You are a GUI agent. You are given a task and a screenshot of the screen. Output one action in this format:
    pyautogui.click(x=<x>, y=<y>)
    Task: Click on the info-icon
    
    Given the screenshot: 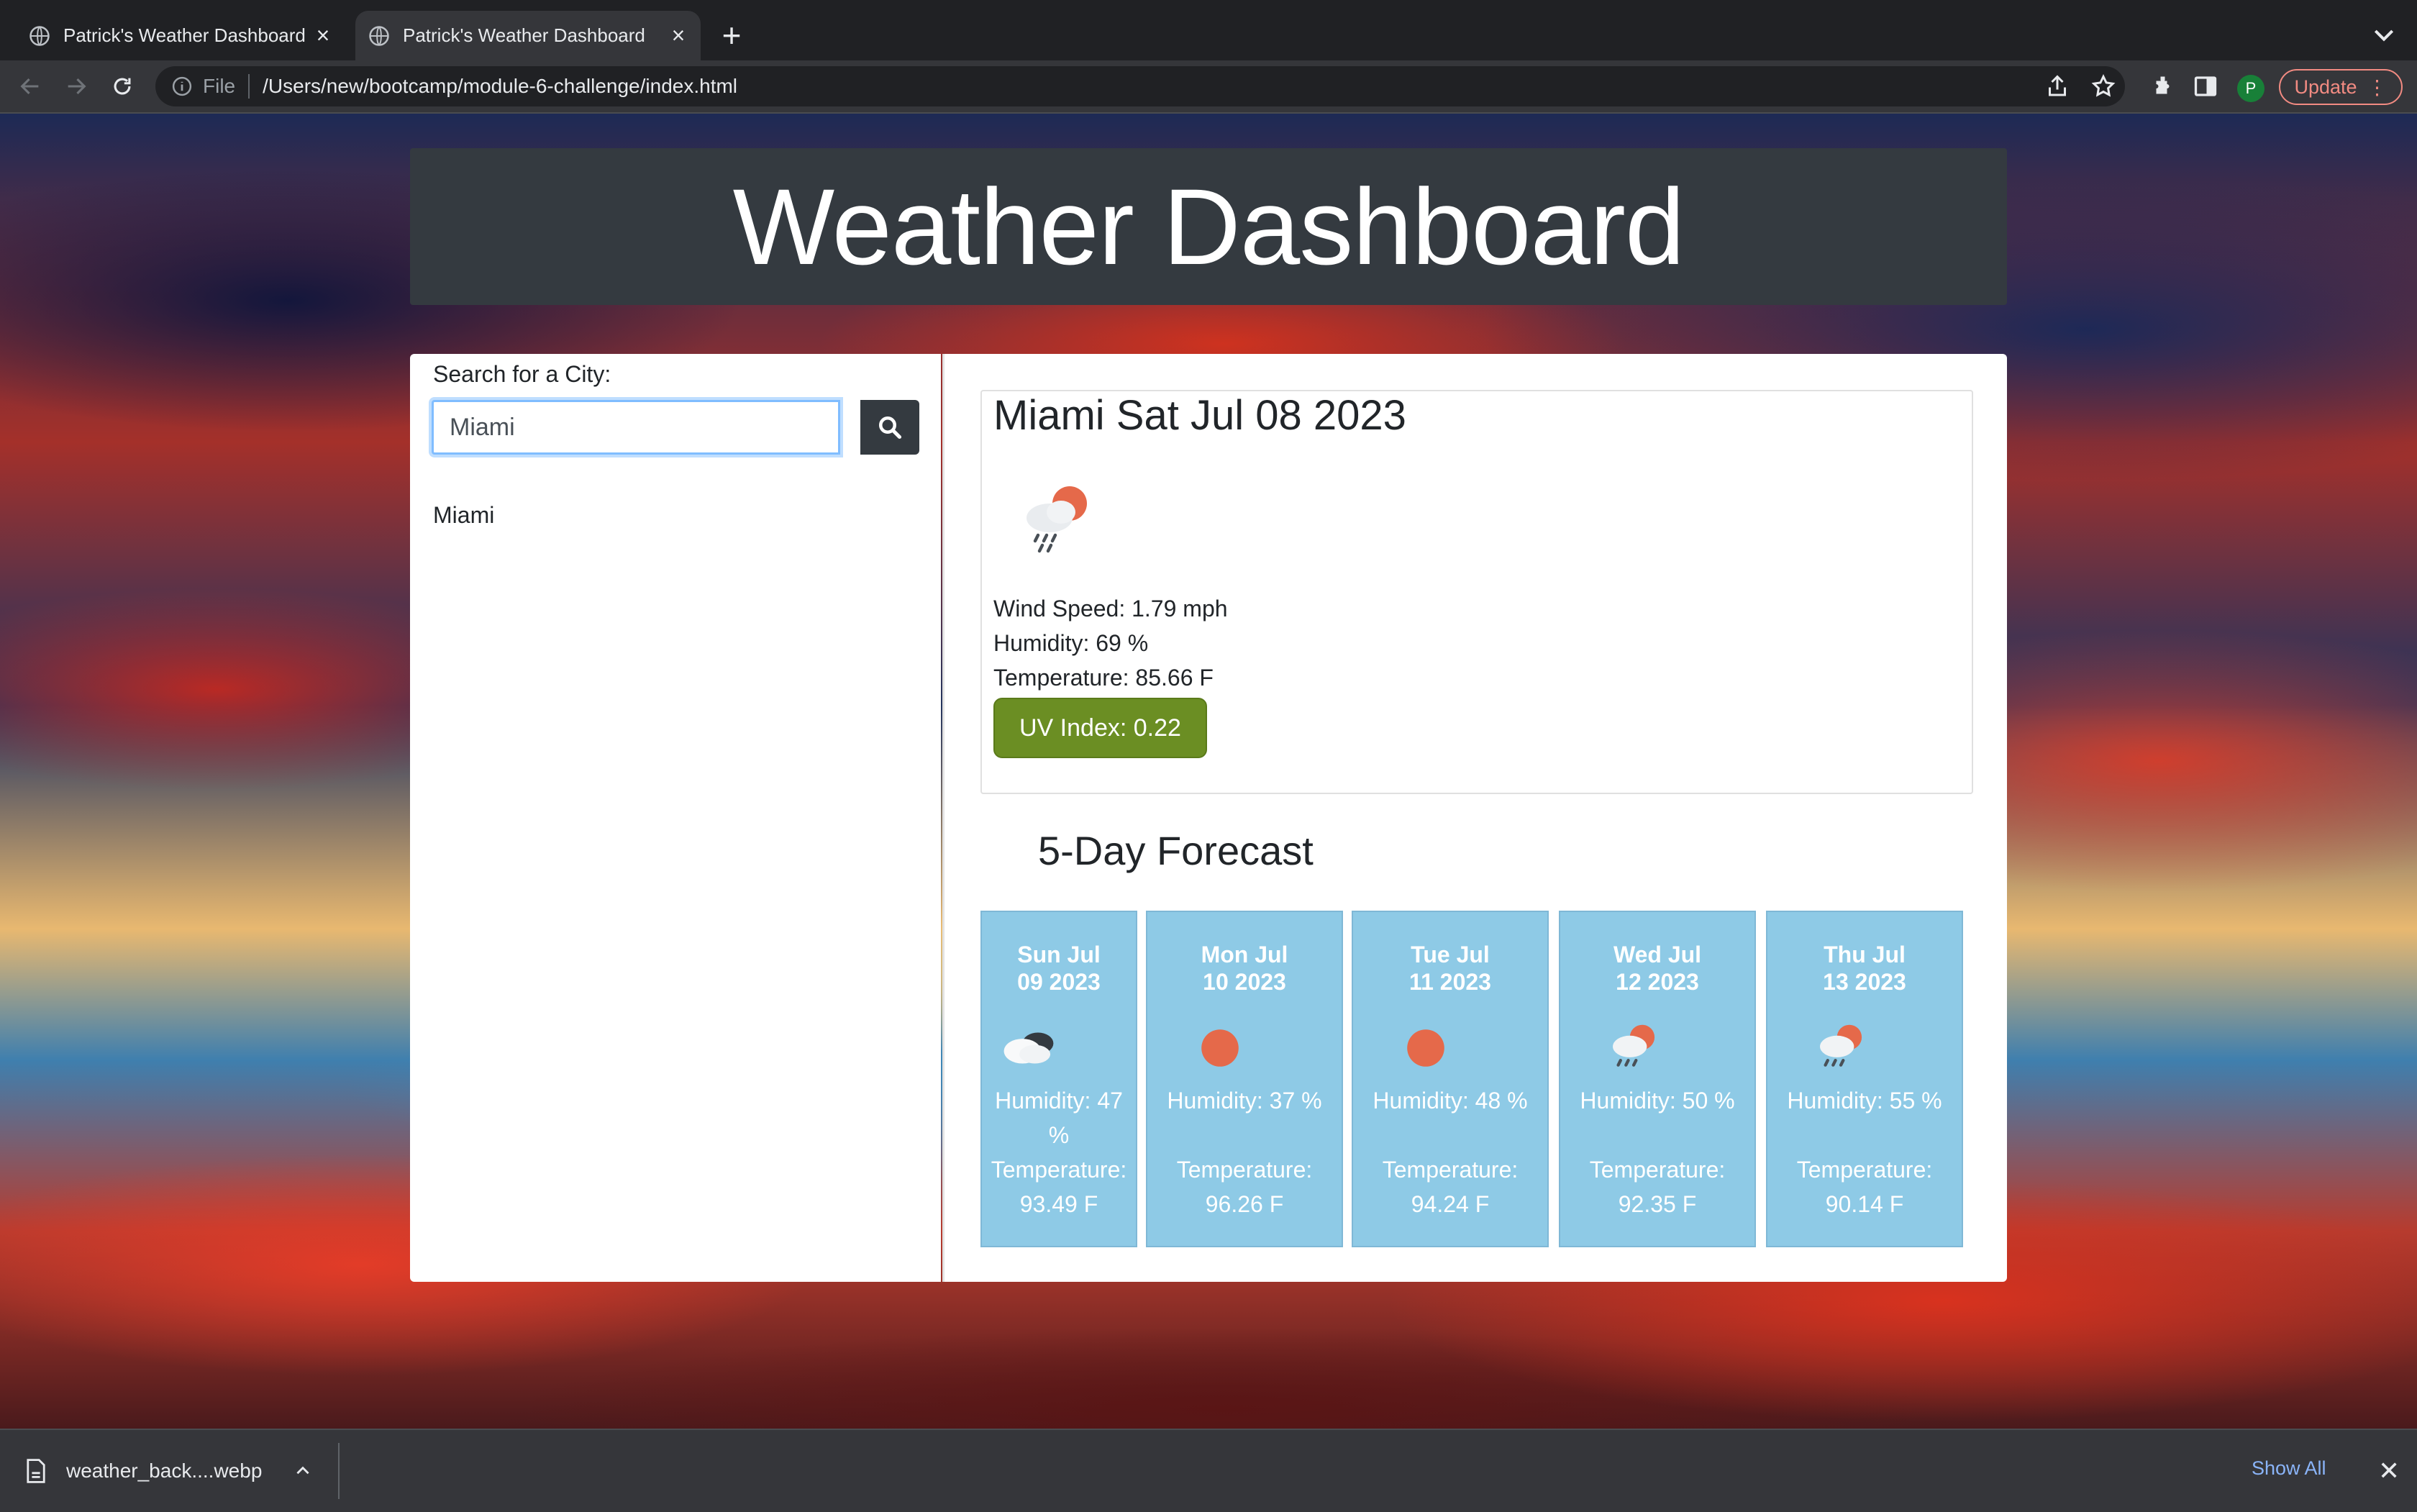 What is the action you would take?
    pyautogui.click(x=182, y=87)
    